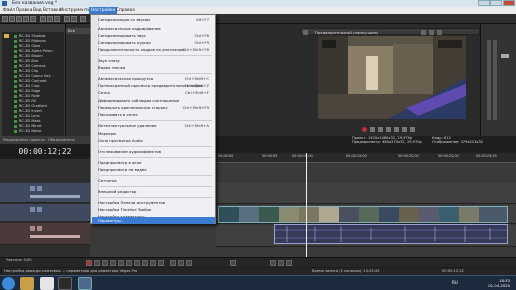  What do you see at coordinates (55, 196) in the screenshot?
I see `level-slider` at bounding box center [55, 196].